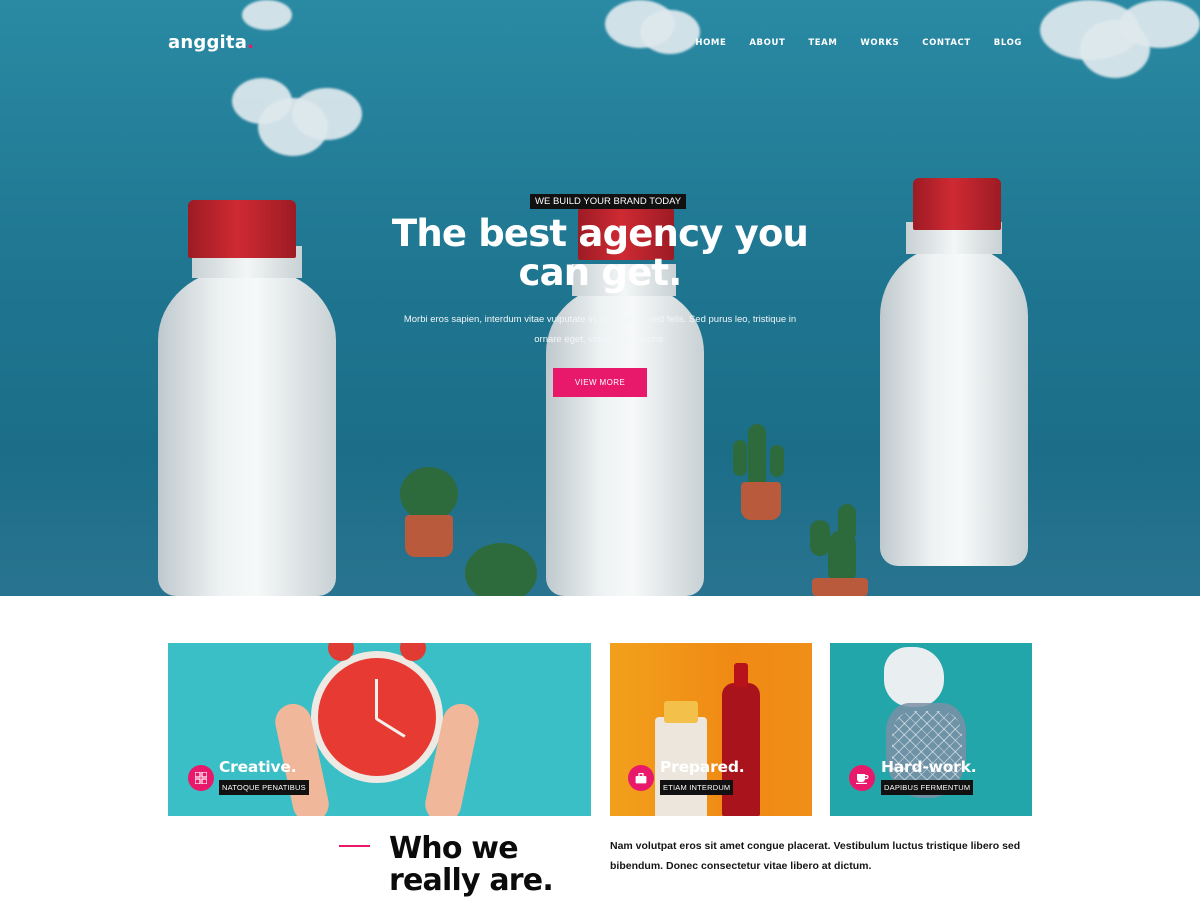  What do you see at coordinates (379, 729) in the screenshot?
I see `feature-card-creative: Creative. NATOQUE PENATIBUS` at bounding box center [379, 729].